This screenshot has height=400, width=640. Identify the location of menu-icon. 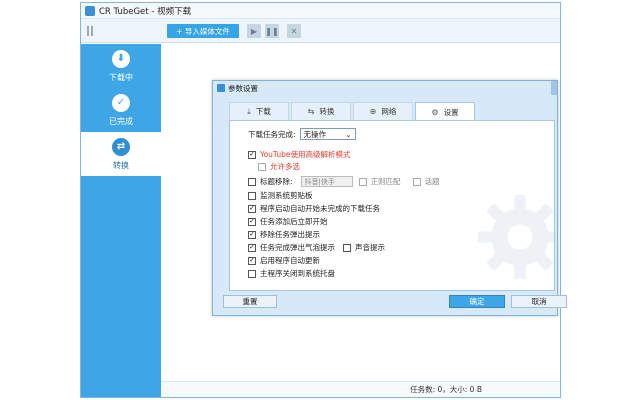
(90, 31).